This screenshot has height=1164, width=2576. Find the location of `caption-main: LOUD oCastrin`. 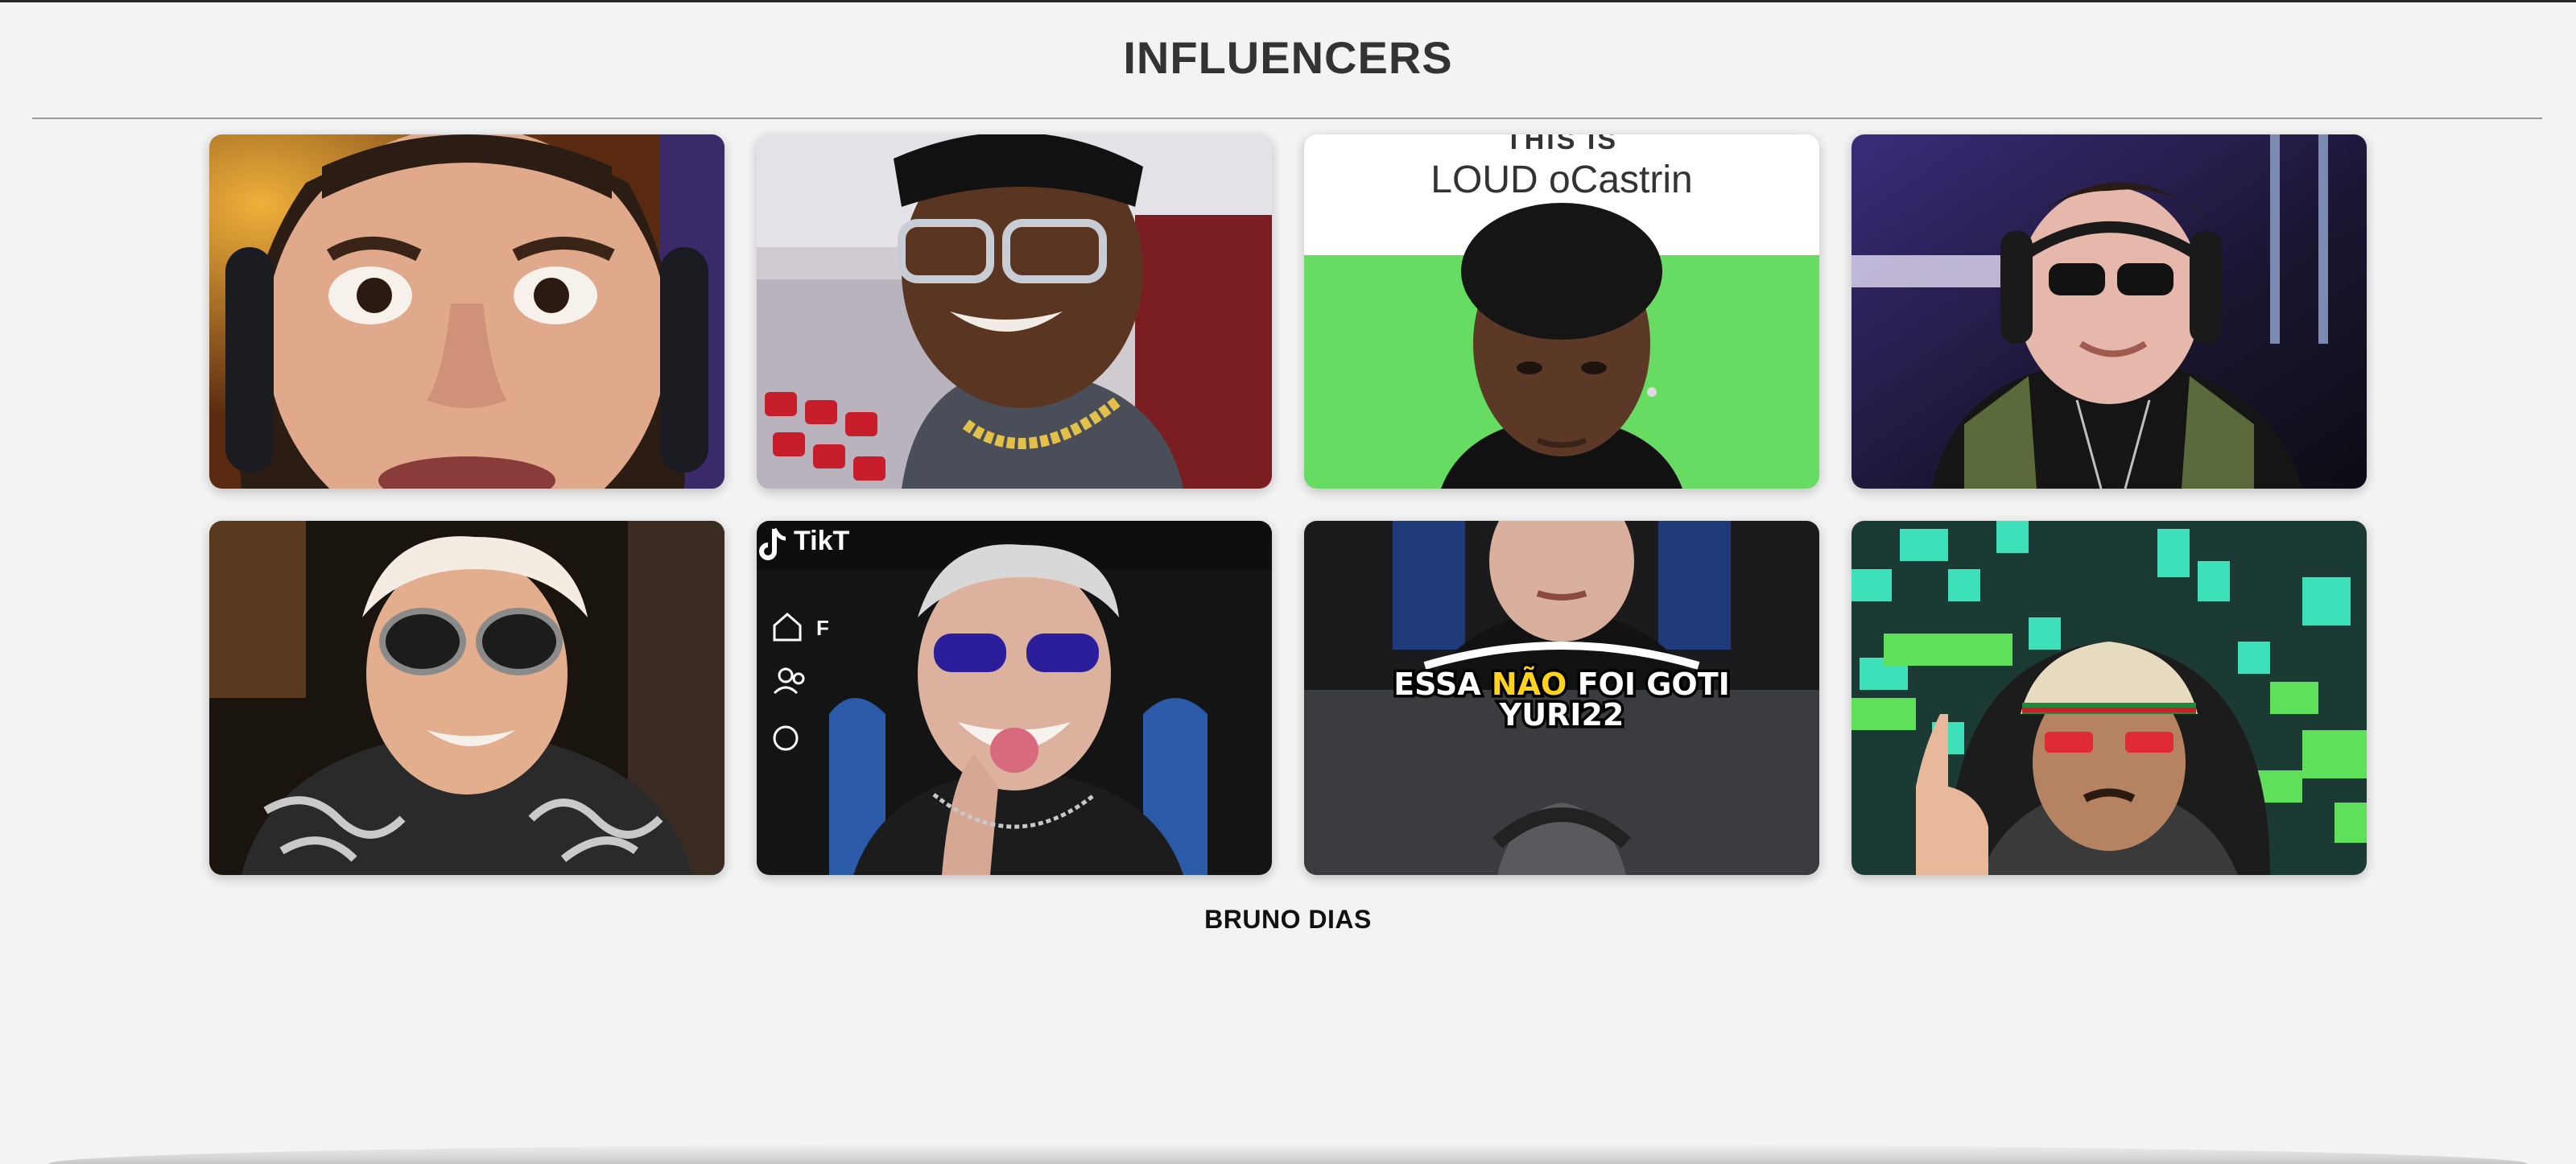

caption-main: LOUD oCastrin is located at coordinates (1561, 180).